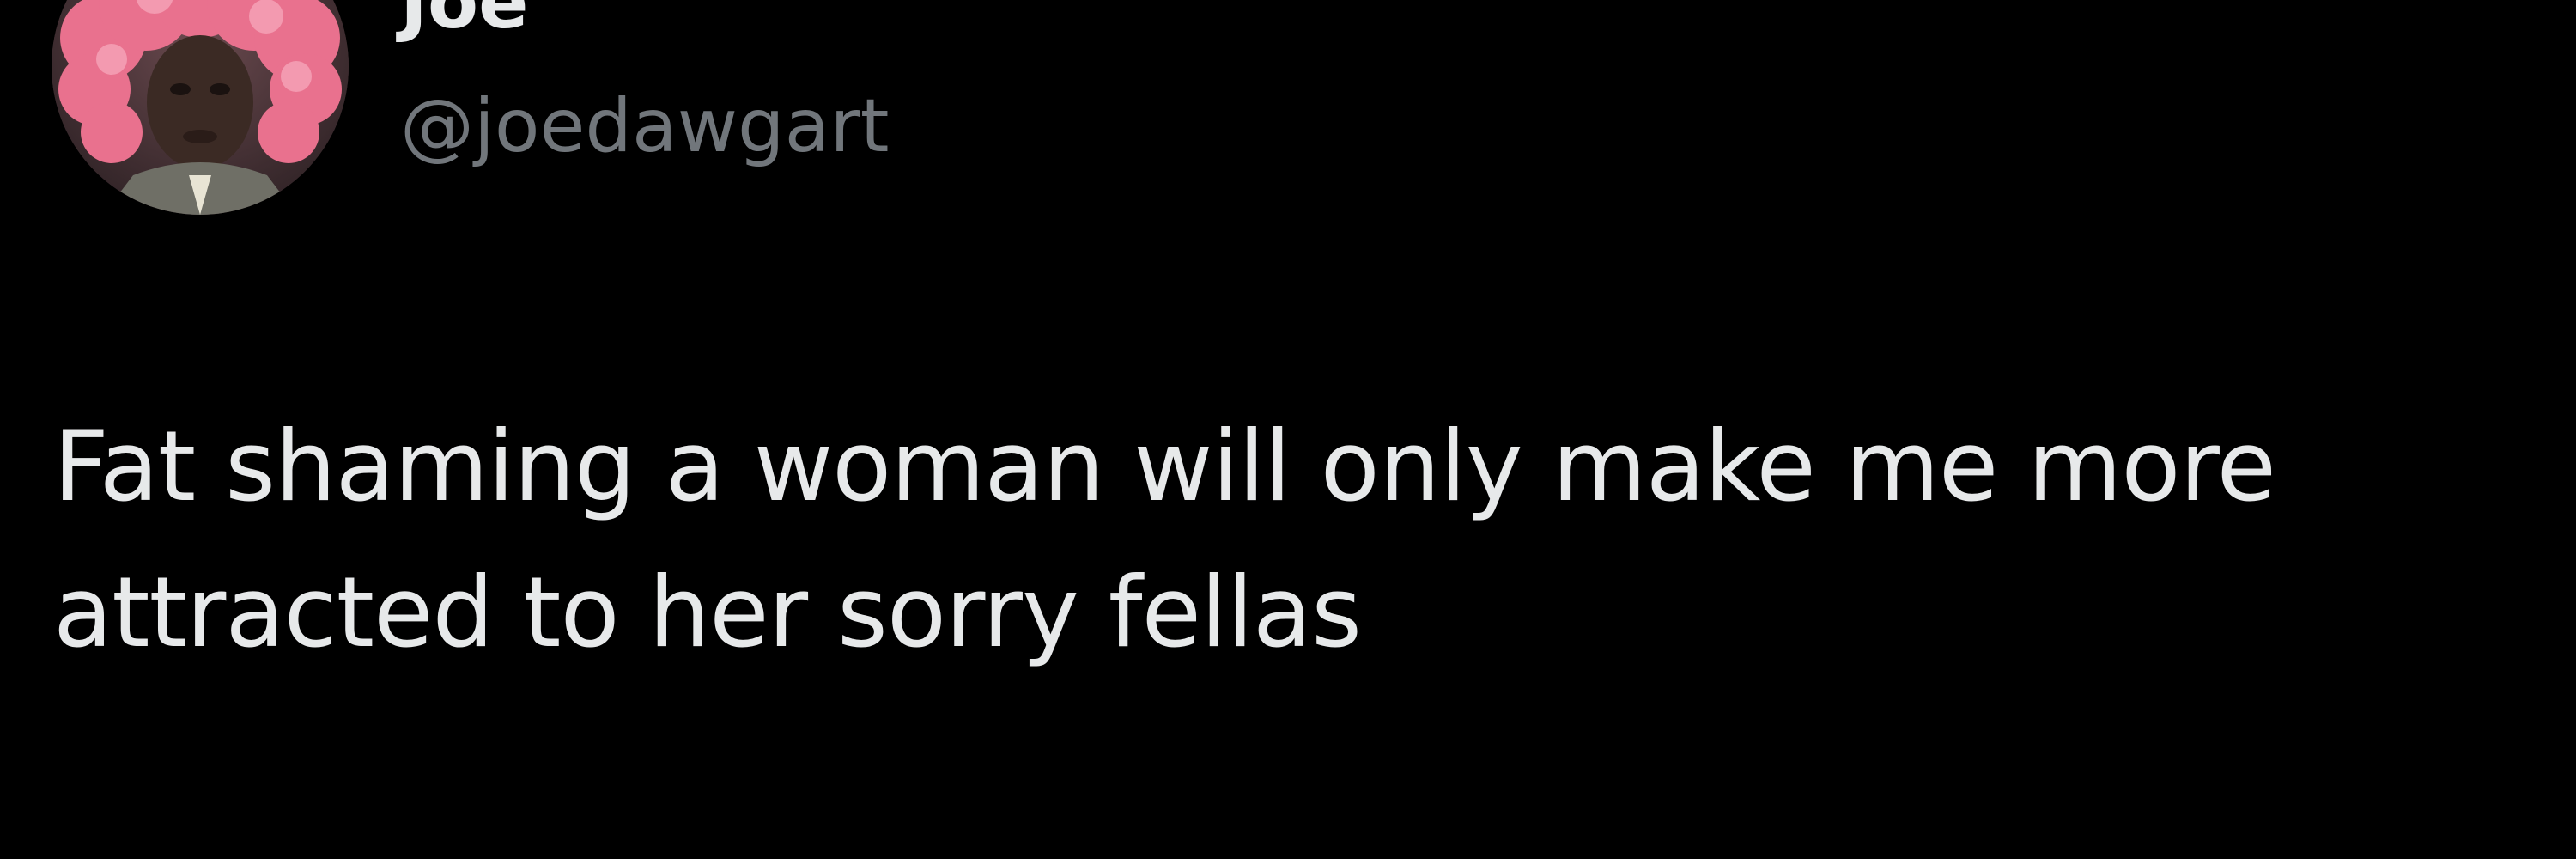 This screenshot has height=859, width=2576. Describe the element at coordinates (707, 613) in the screenshot. I see `tweet-text-line: attracted to her sorry fellas` at that location.